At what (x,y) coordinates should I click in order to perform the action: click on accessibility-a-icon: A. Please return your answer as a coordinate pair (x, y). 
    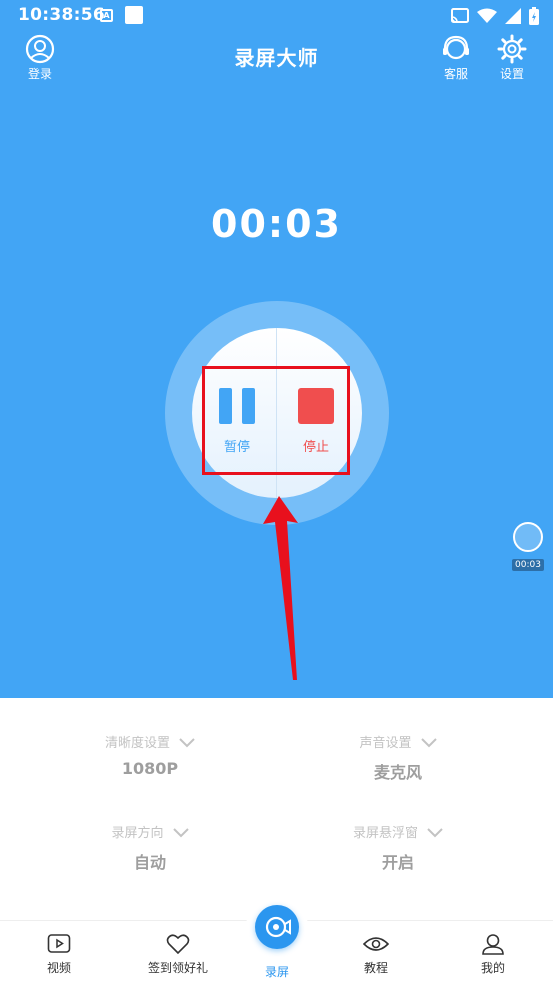
    Looking at the image, I should click on (106, 15).